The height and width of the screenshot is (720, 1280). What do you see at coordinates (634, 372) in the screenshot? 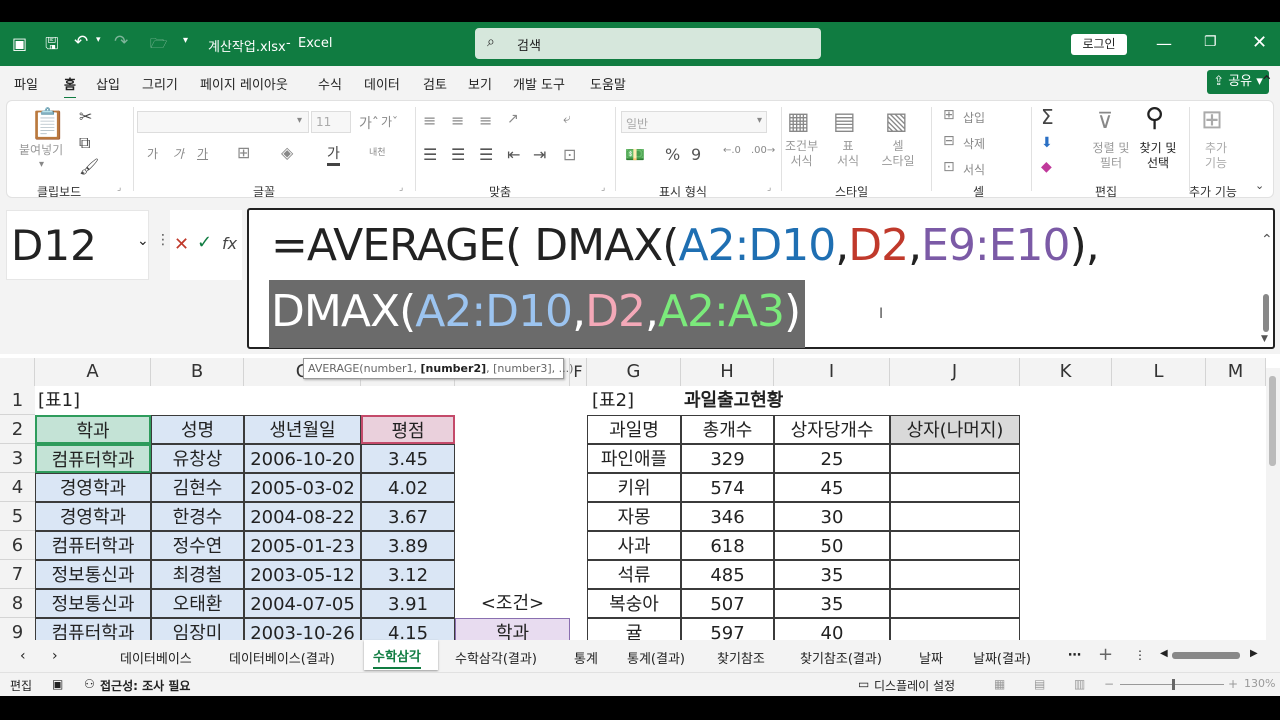
I see `column-header-g: G` at bounding box center [634, 372].